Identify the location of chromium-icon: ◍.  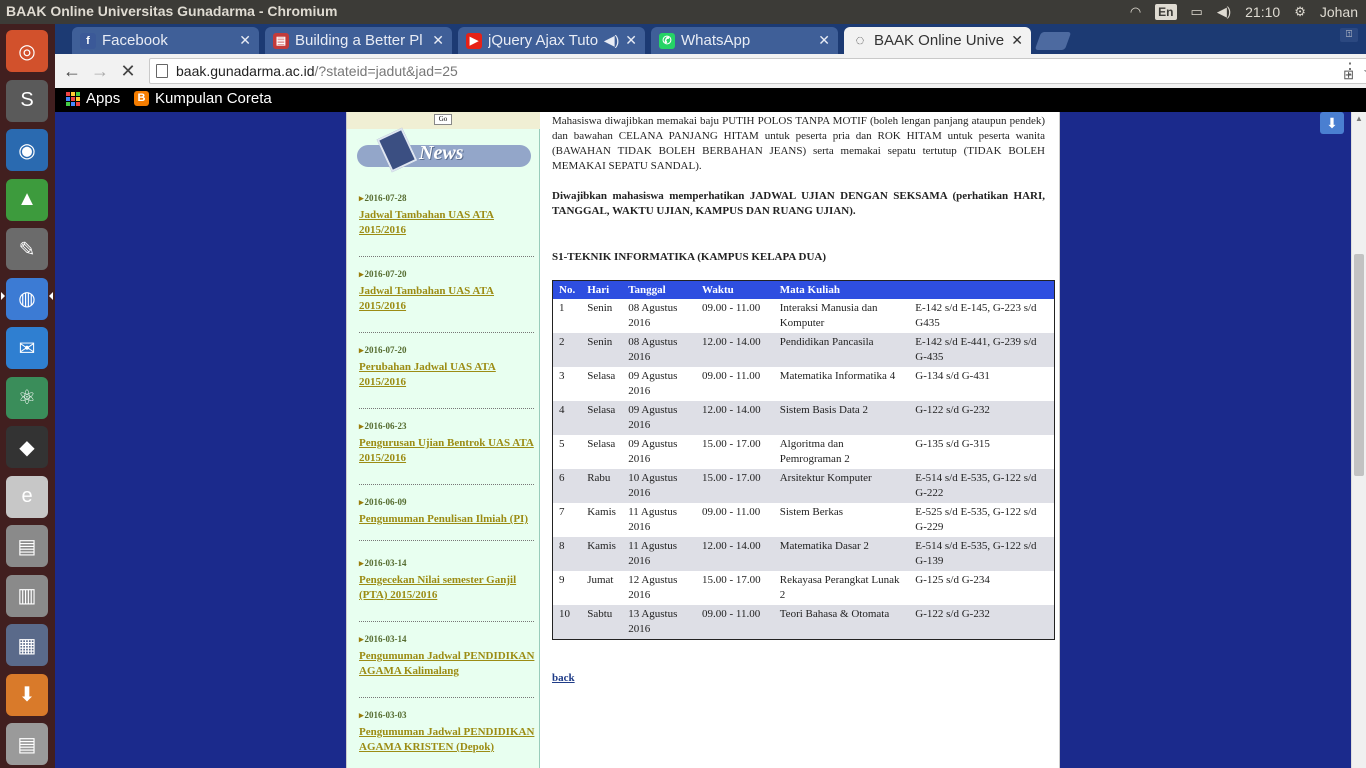
(27, 298).